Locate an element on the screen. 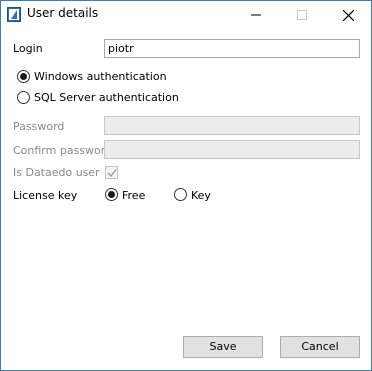 The image size is (372, 371). checkmark-icon is located at coordinates (112, 173).